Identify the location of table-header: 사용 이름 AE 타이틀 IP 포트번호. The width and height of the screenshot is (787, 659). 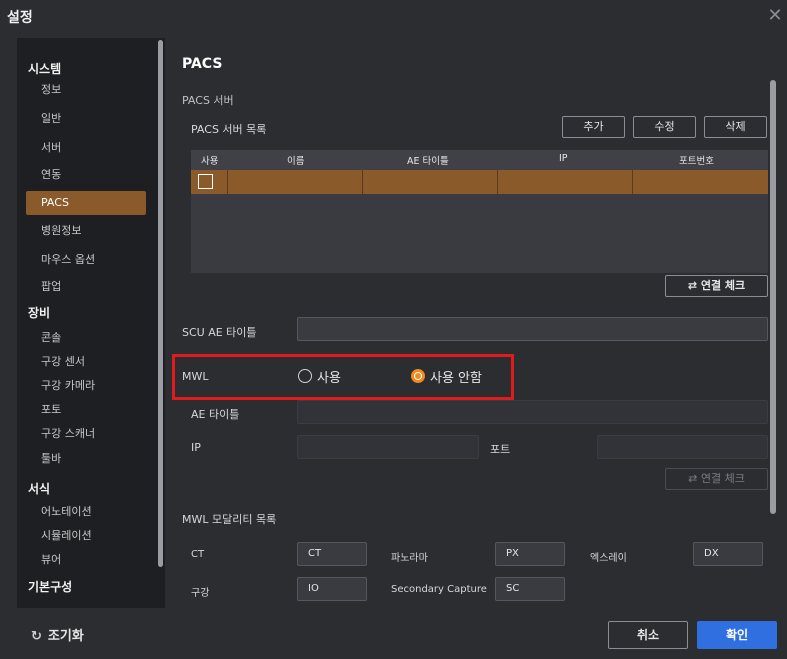
(479, 160).